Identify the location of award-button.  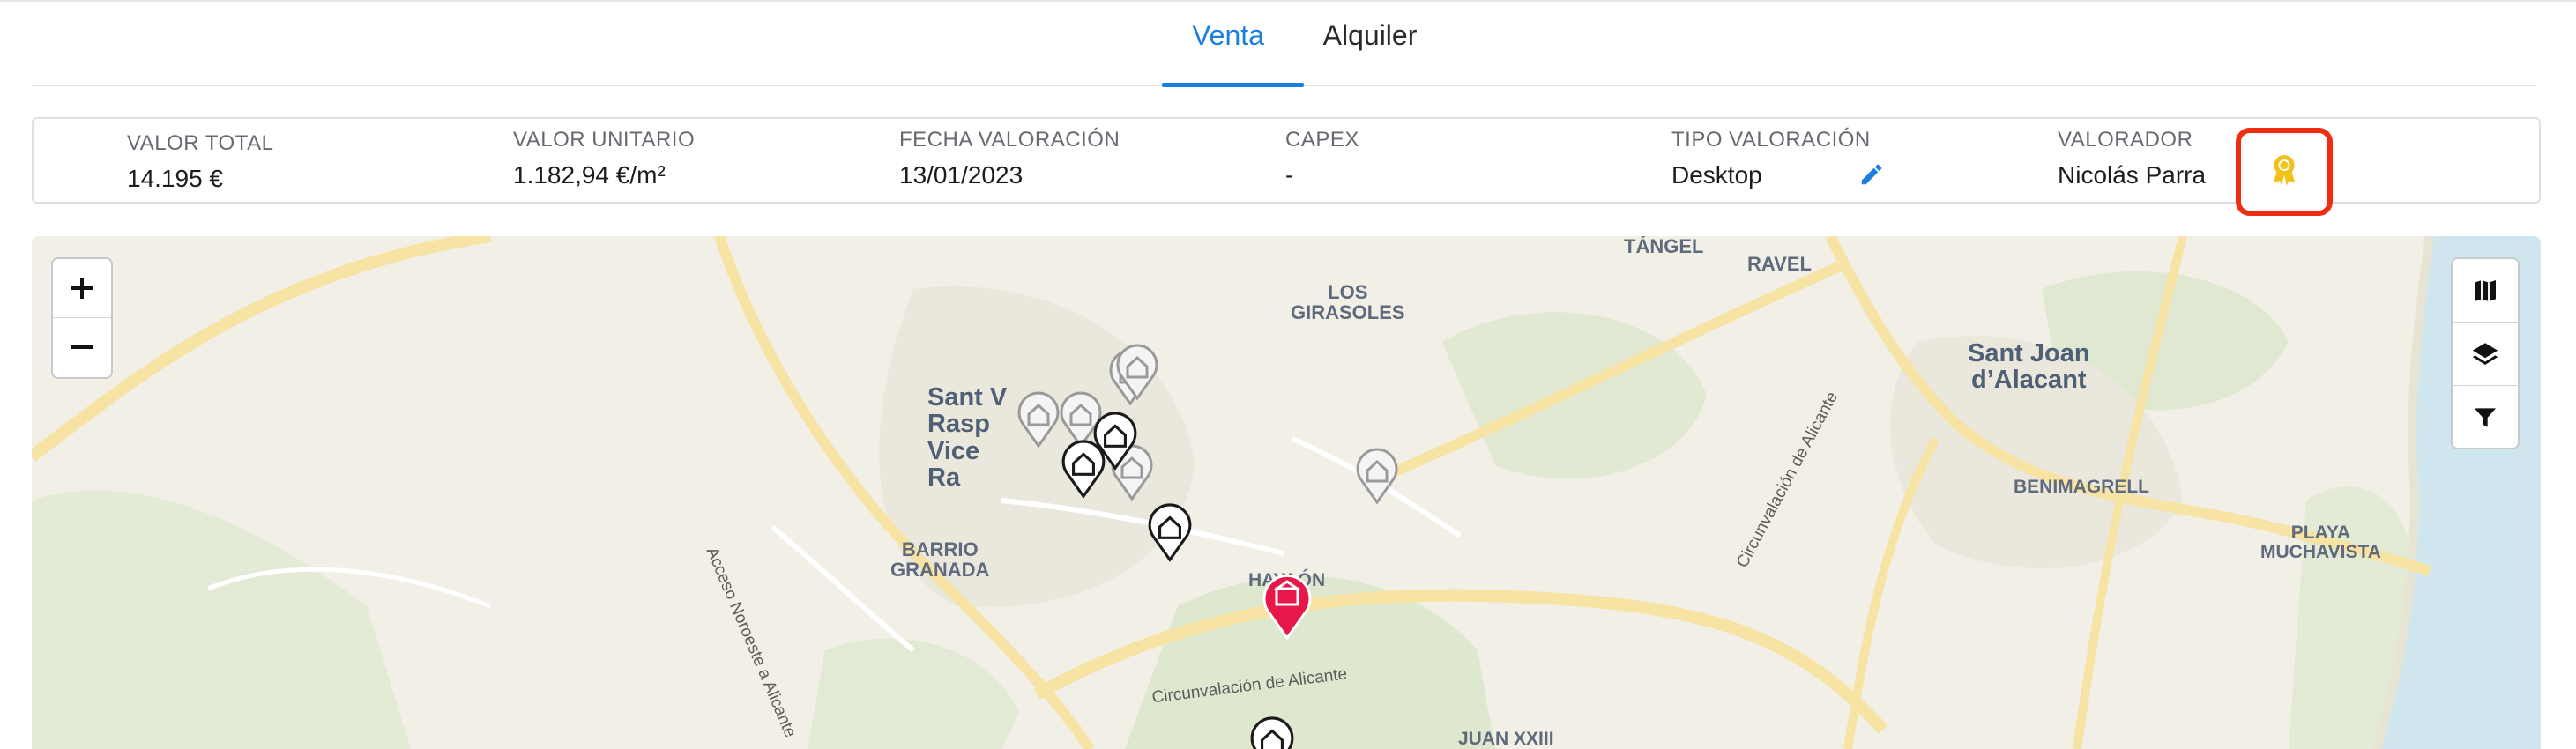
(2284, 172).